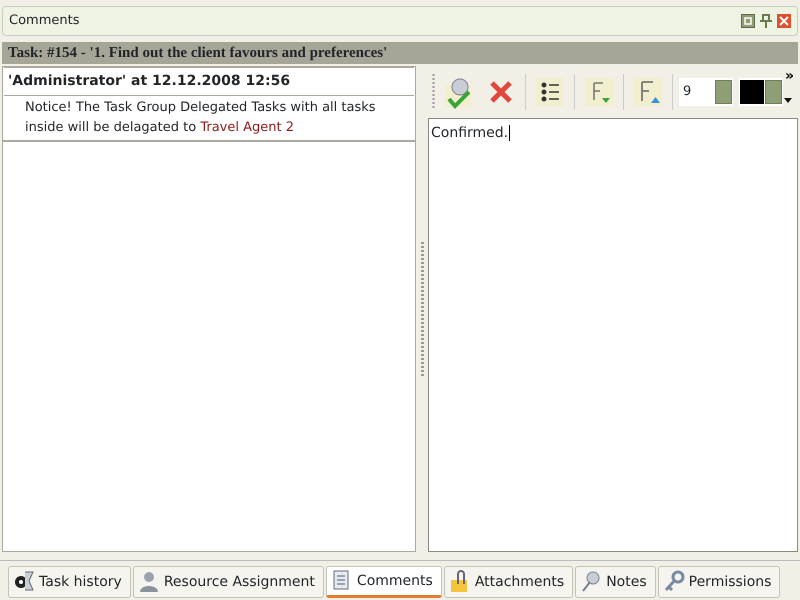  Describe the element at coordinates (69, 582) in the screenshot. I see `tab: Task history` at that location.